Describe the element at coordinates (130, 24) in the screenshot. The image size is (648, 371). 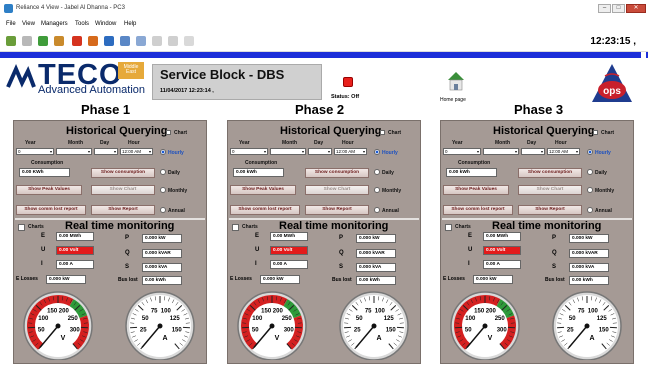
I see `menu-help: Help` at that location.